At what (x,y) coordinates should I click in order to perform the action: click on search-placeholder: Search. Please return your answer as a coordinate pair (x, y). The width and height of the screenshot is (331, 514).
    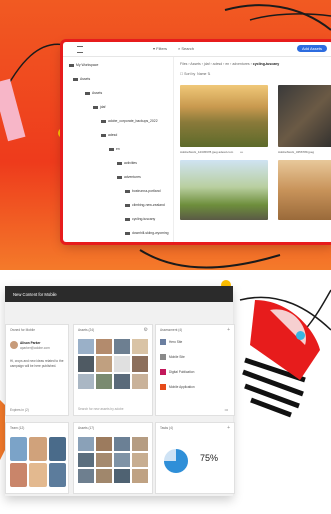
    Looking at the image, I should click on (188, 48).